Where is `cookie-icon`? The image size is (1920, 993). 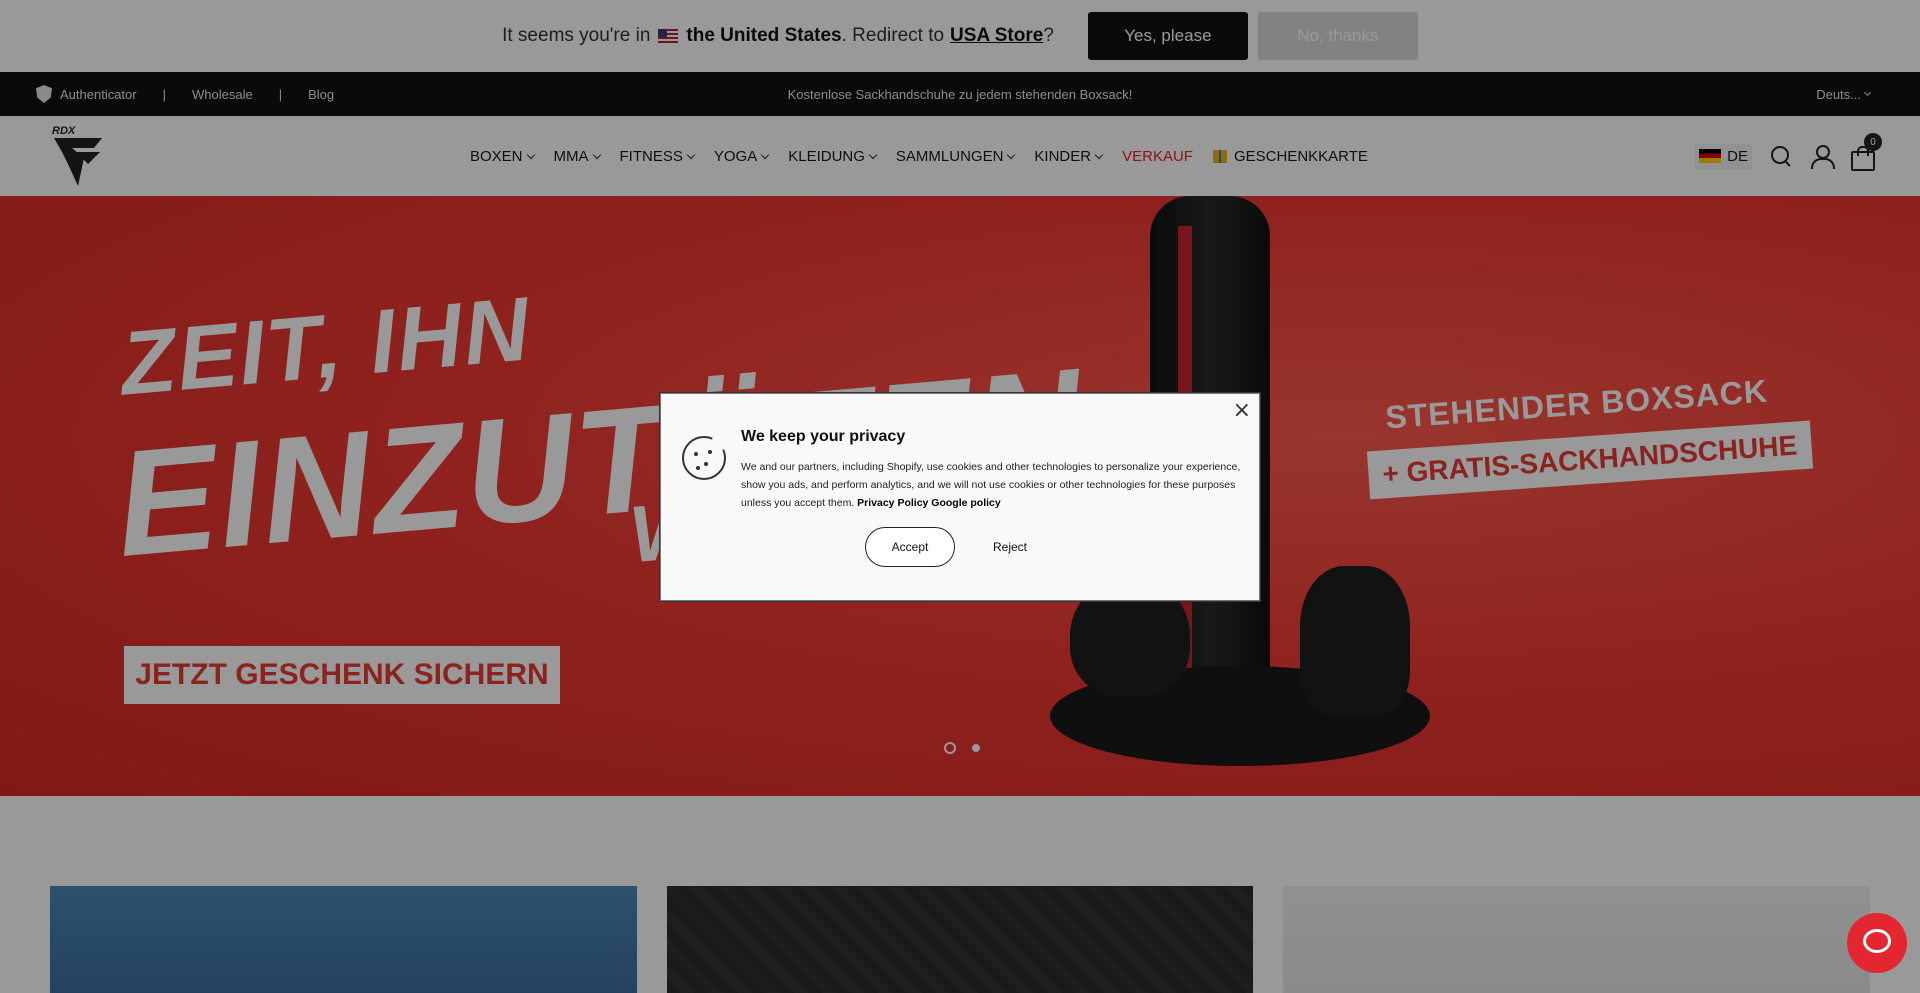
cookie-icon is located at coordinates (706, 456).